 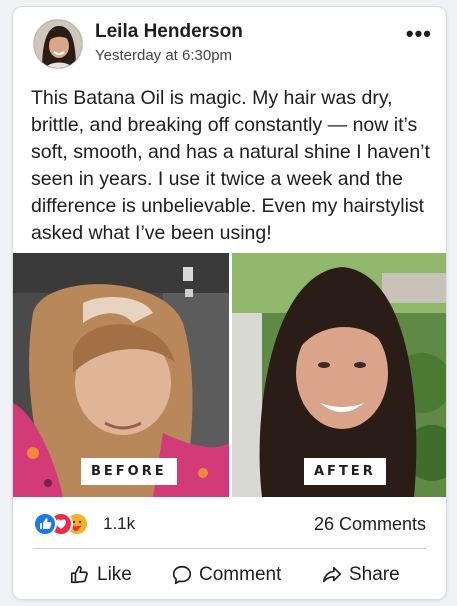 I want to click on like-label: Like, so click(x=114, y=574).